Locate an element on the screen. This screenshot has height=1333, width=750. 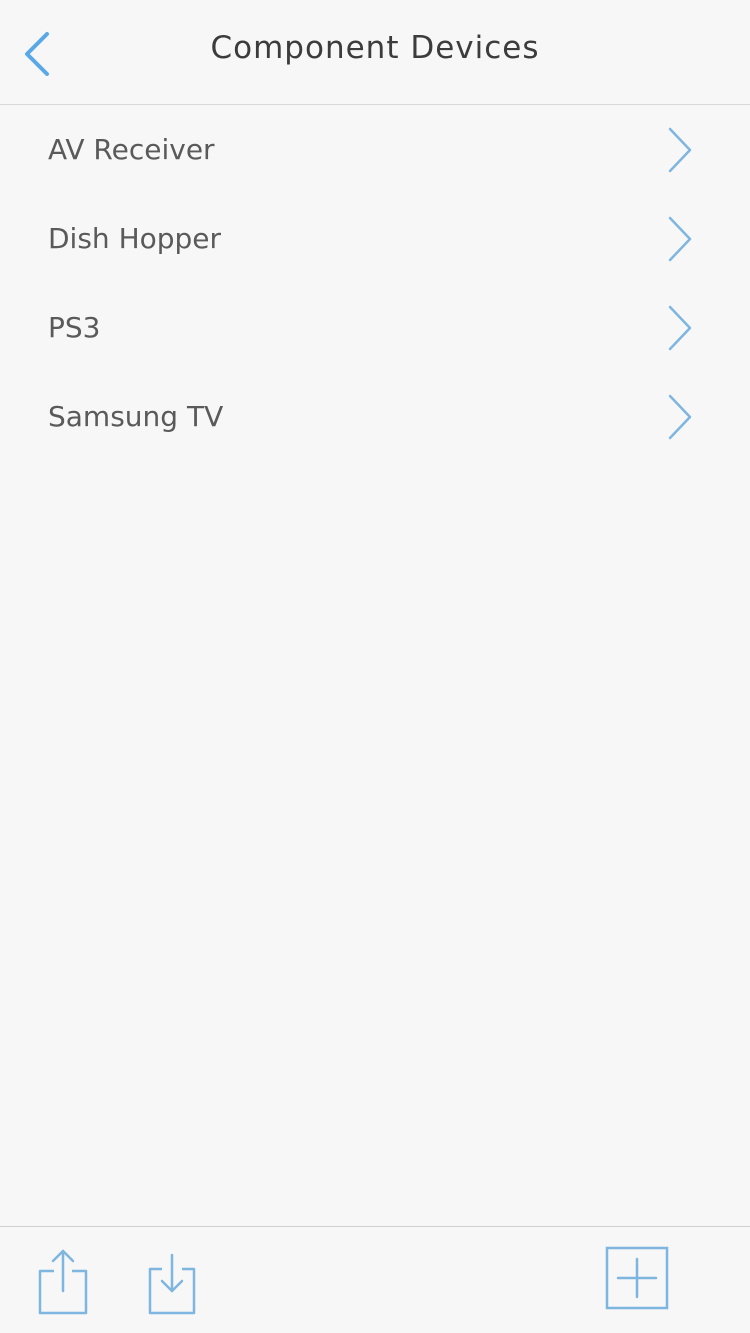
device-label: Dish Hopper is located at coordinates (135, 238).